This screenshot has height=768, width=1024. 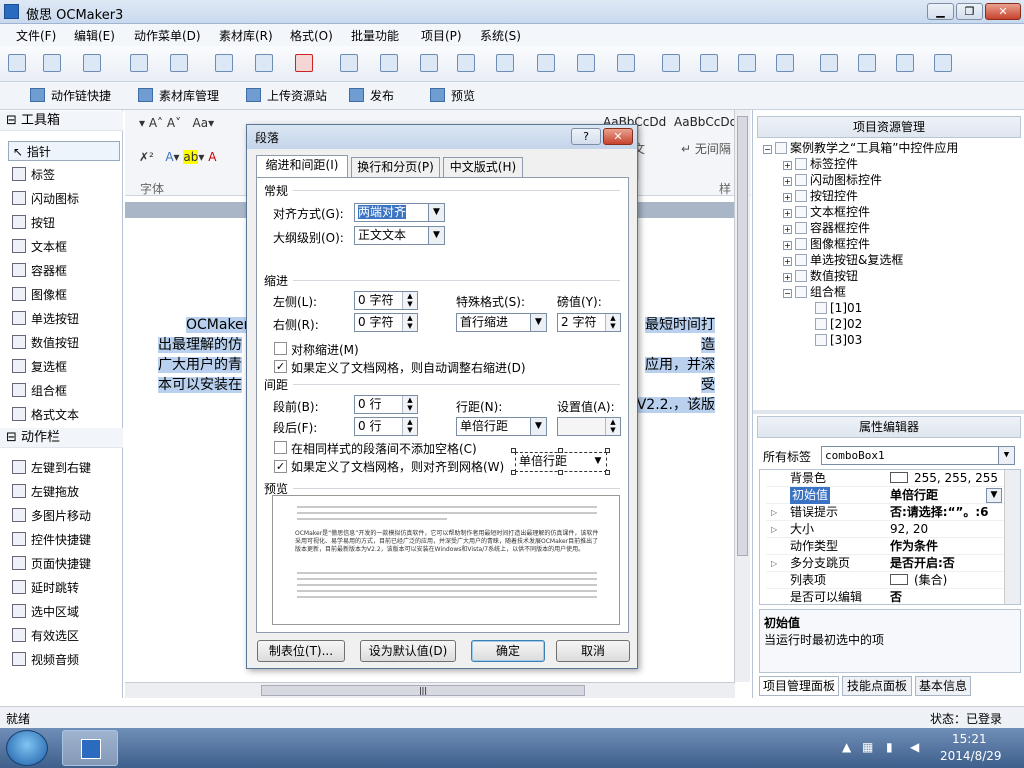 I want to click on tool-checkbox: 复选框, so click(x=39, y=367).